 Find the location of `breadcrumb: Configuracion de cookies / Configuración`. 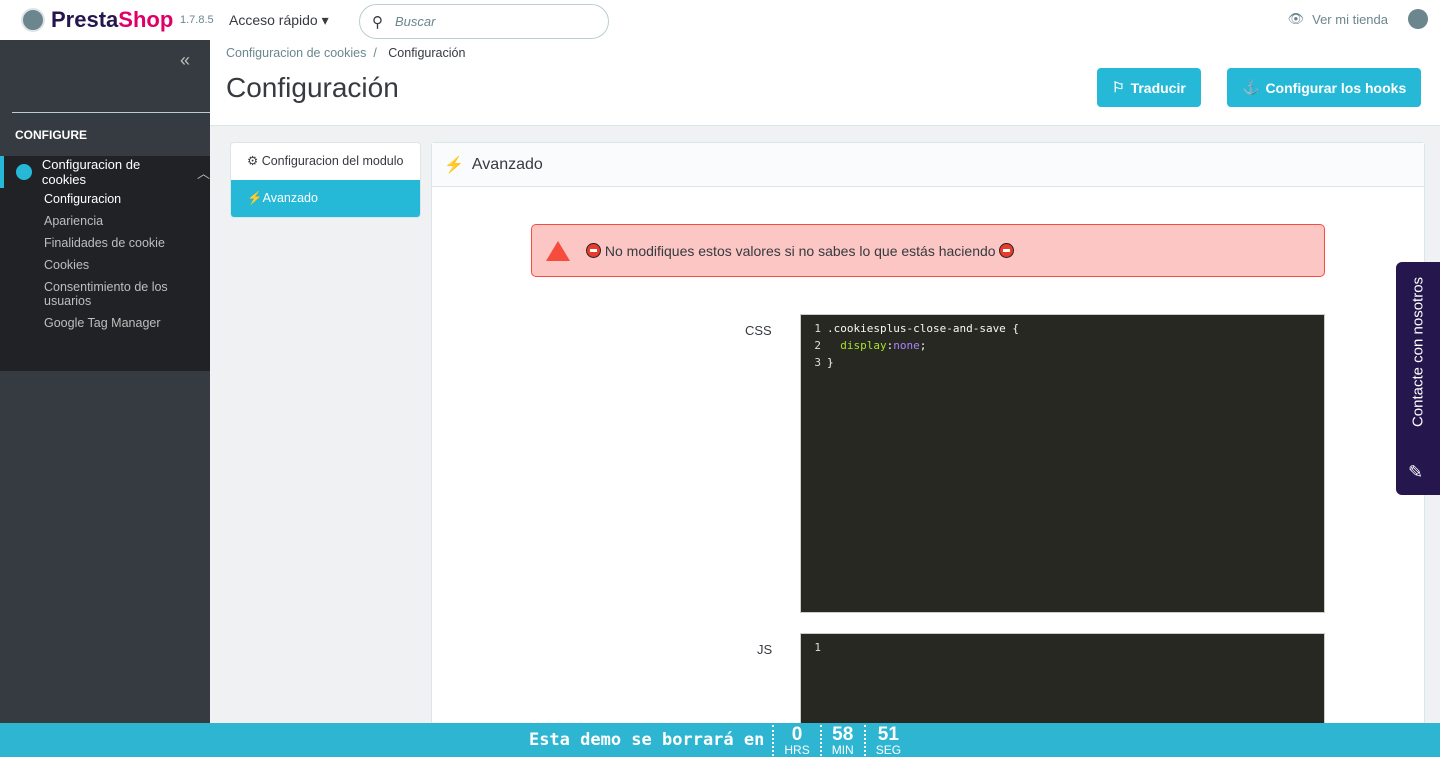

breadcrumb: Configuracion de cookies / Configuración is located at coordinates (346, 53).